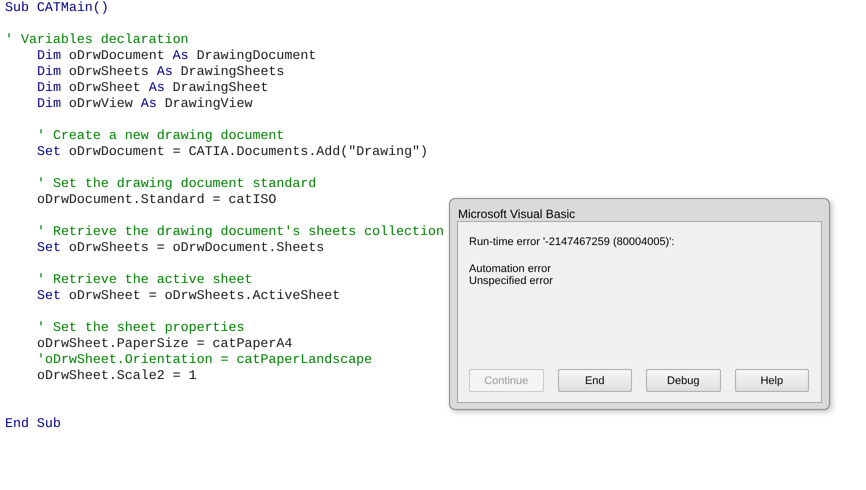  Describe the element at coordinates (160, 72) in the screenshot. I see `code-line: Dim oDrwSheets As DrawingSheets` at that location.